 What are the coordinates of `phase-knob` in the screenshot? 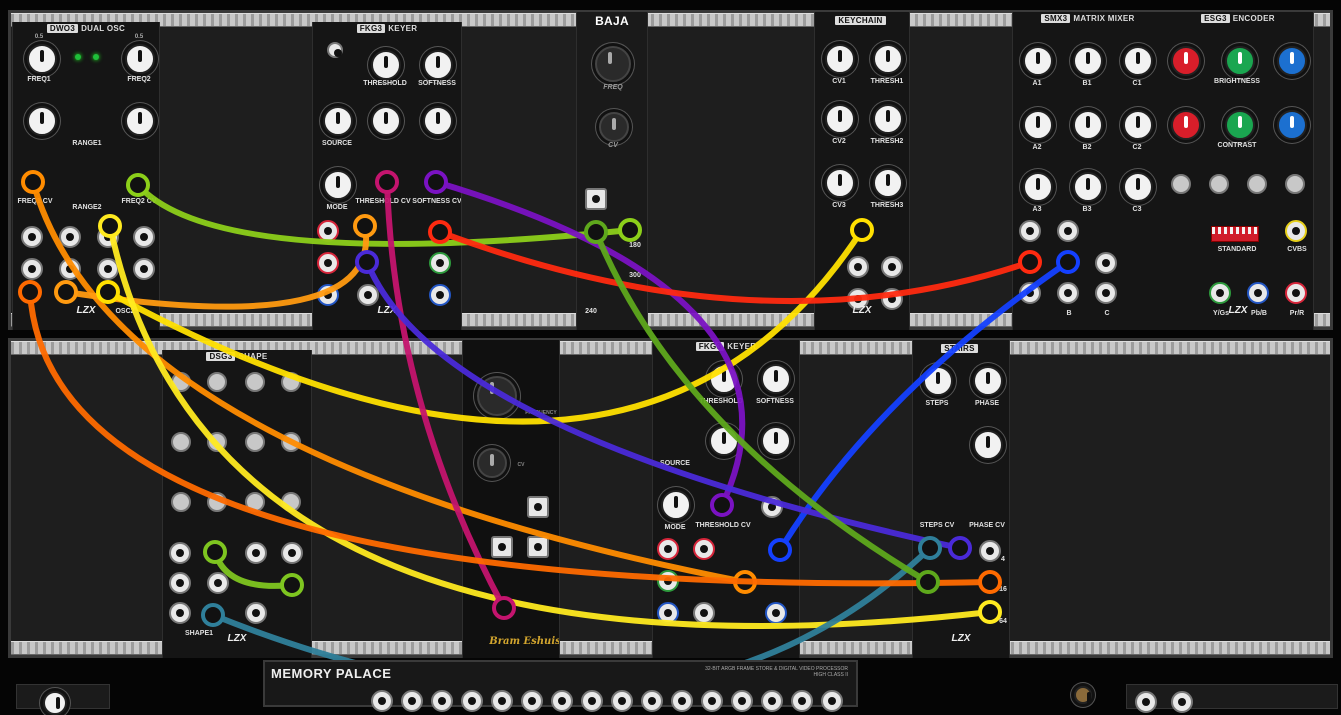 It's located at (988, 381).